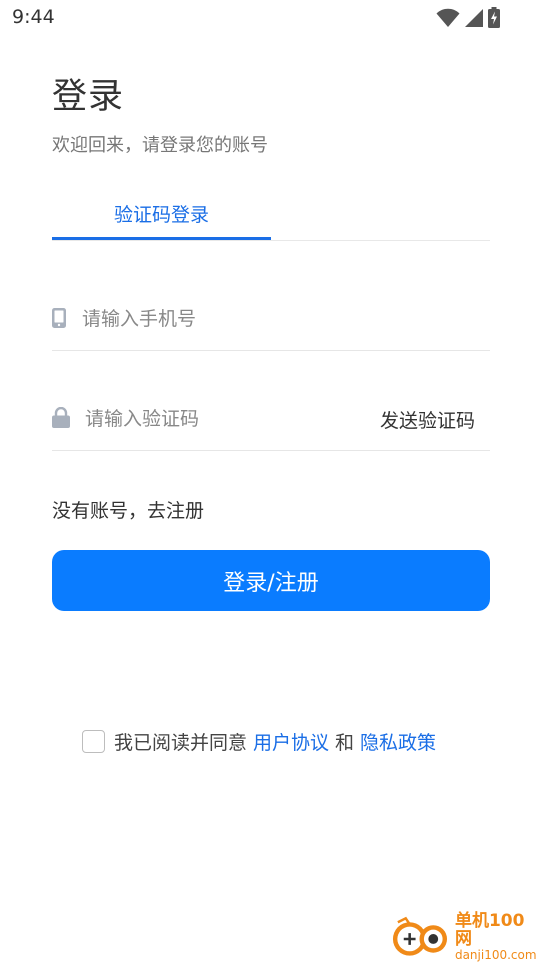  What do you see at coordinates (271, 580) in the screenshot?
I see `login-register-button: 登录/注册` at bounding box center [271, 580].